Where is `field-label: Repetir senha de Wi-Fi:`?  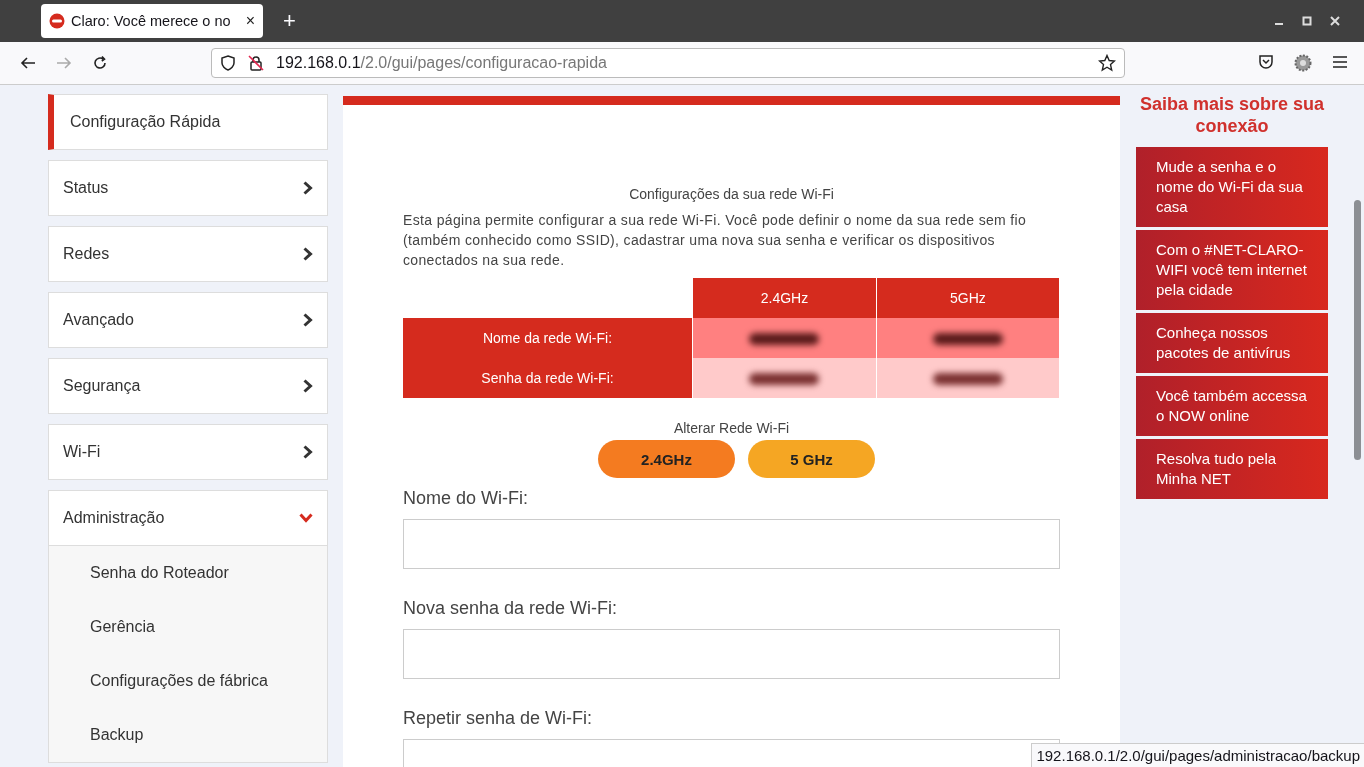
field-label: Repetir senha de Wi-Fi: is located at coordinates (498, 718).